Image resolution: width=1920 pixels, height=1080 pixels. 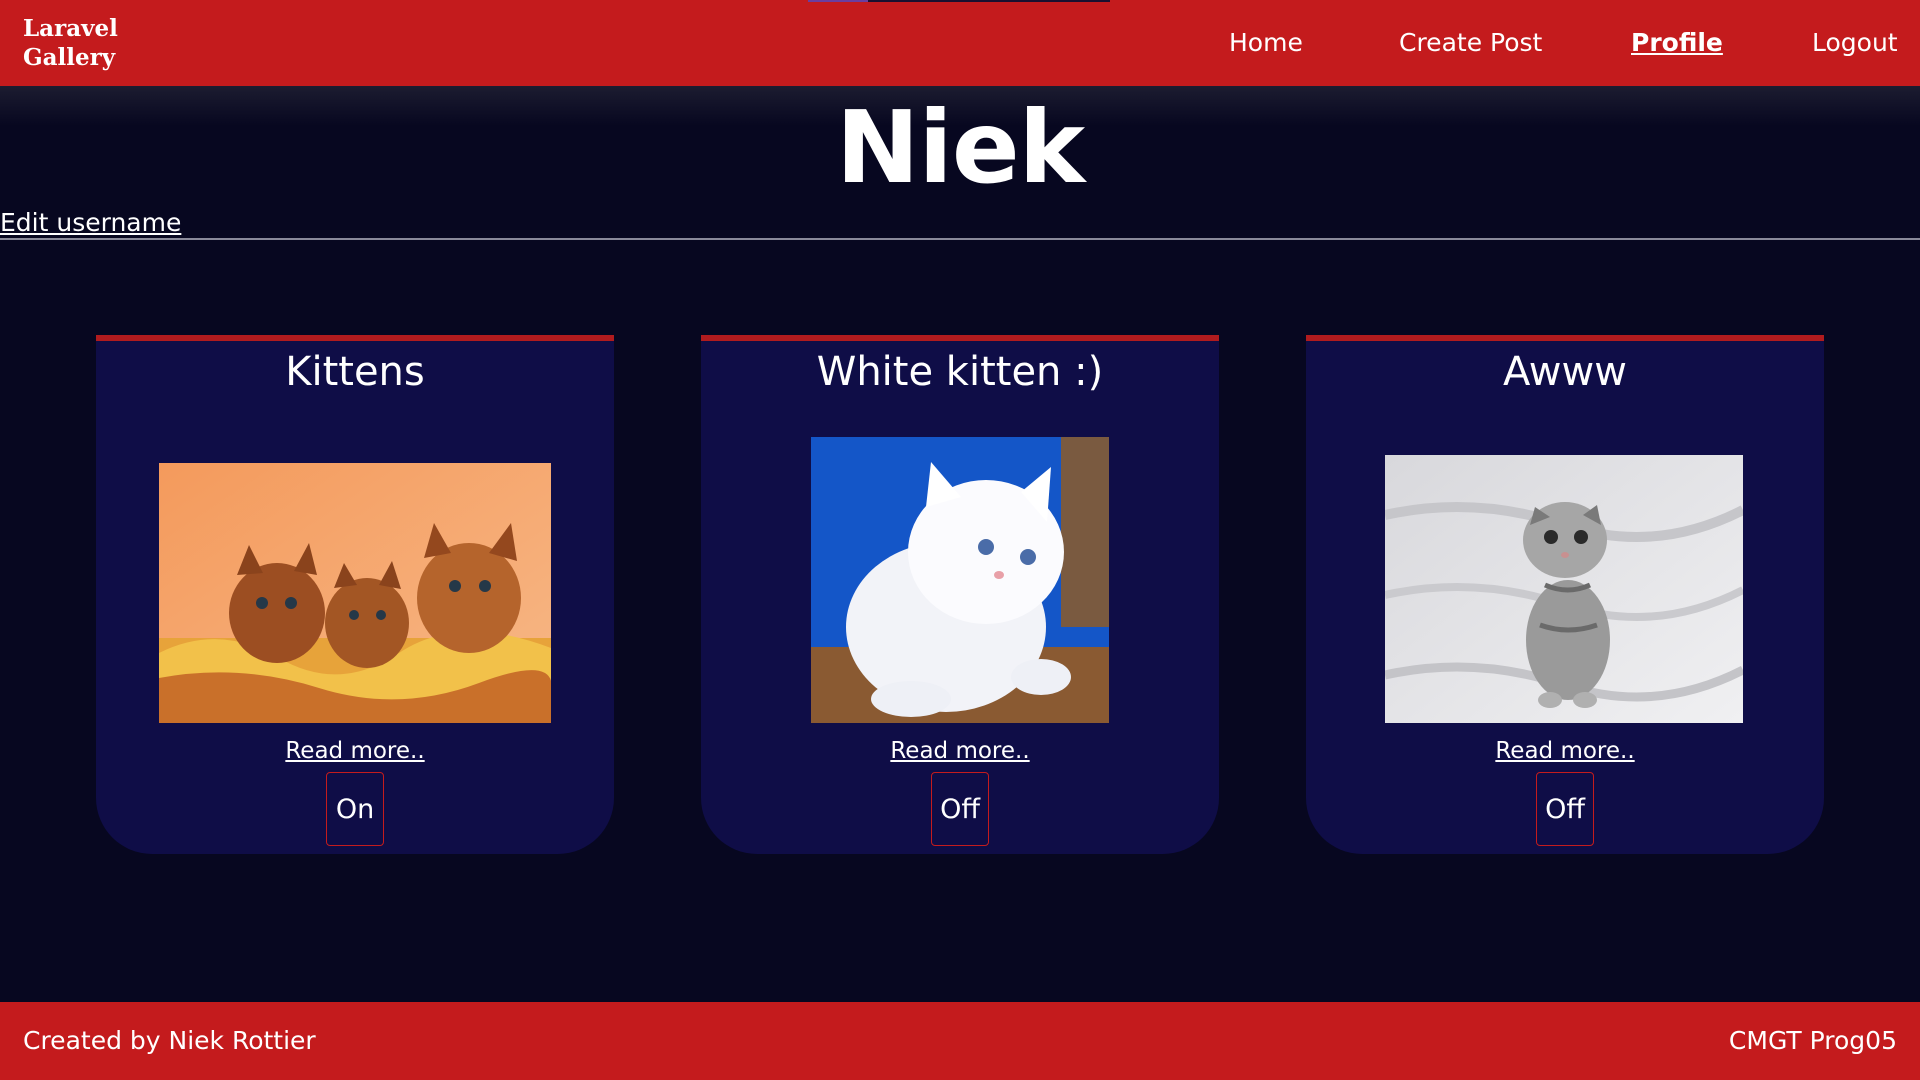 What do you see at coordinates (169, 1040) in the screenshot?
I see `footer-credit: Created by Niek Rottier` at bounding box center [169, 1040].